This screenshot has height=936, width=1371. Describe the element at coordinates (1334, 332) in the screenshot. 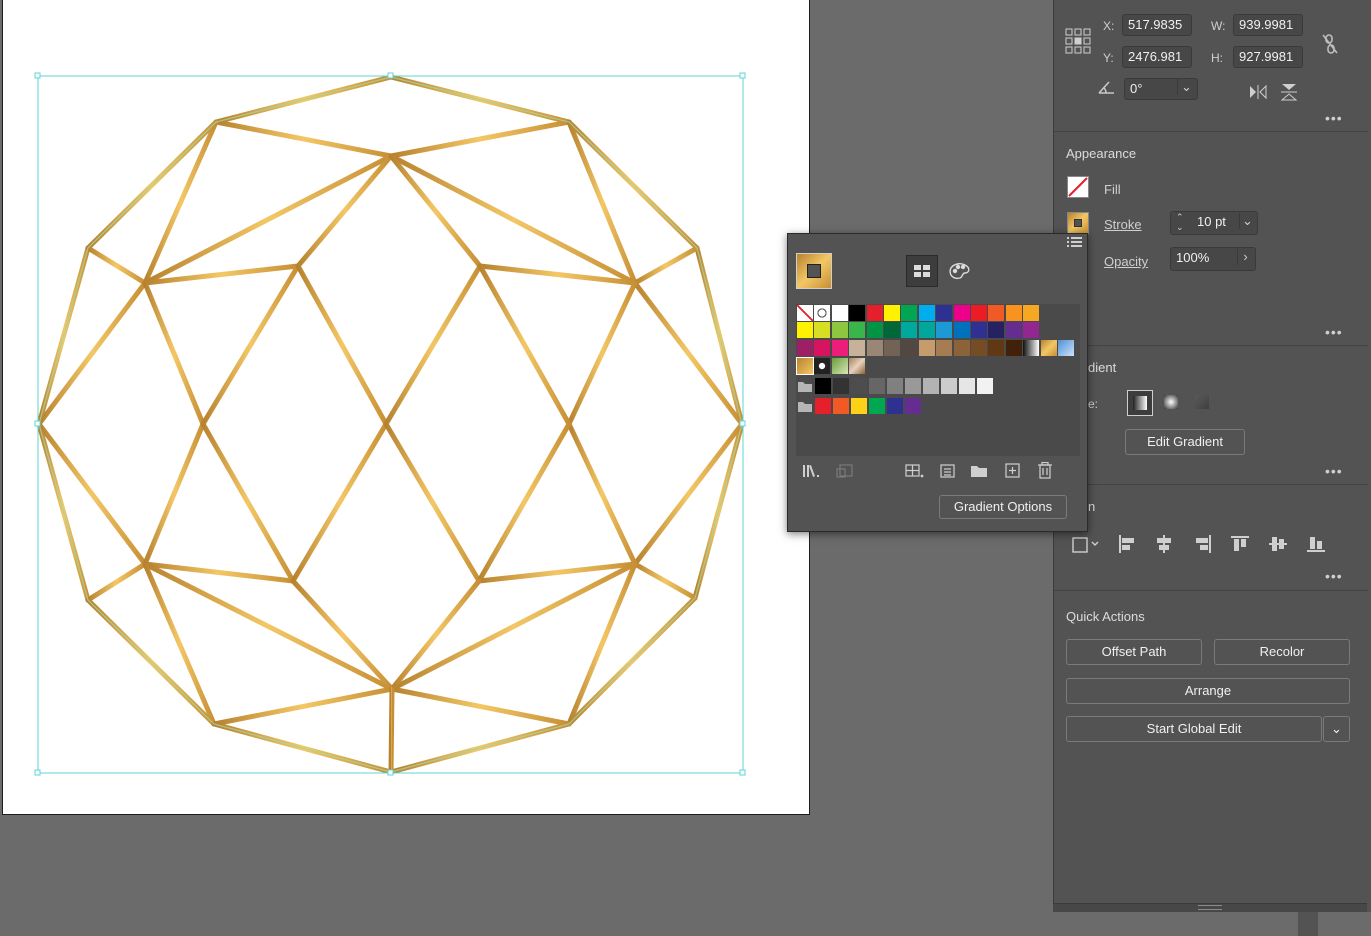

I see `appearance-more-options-icon: •••` at that location.